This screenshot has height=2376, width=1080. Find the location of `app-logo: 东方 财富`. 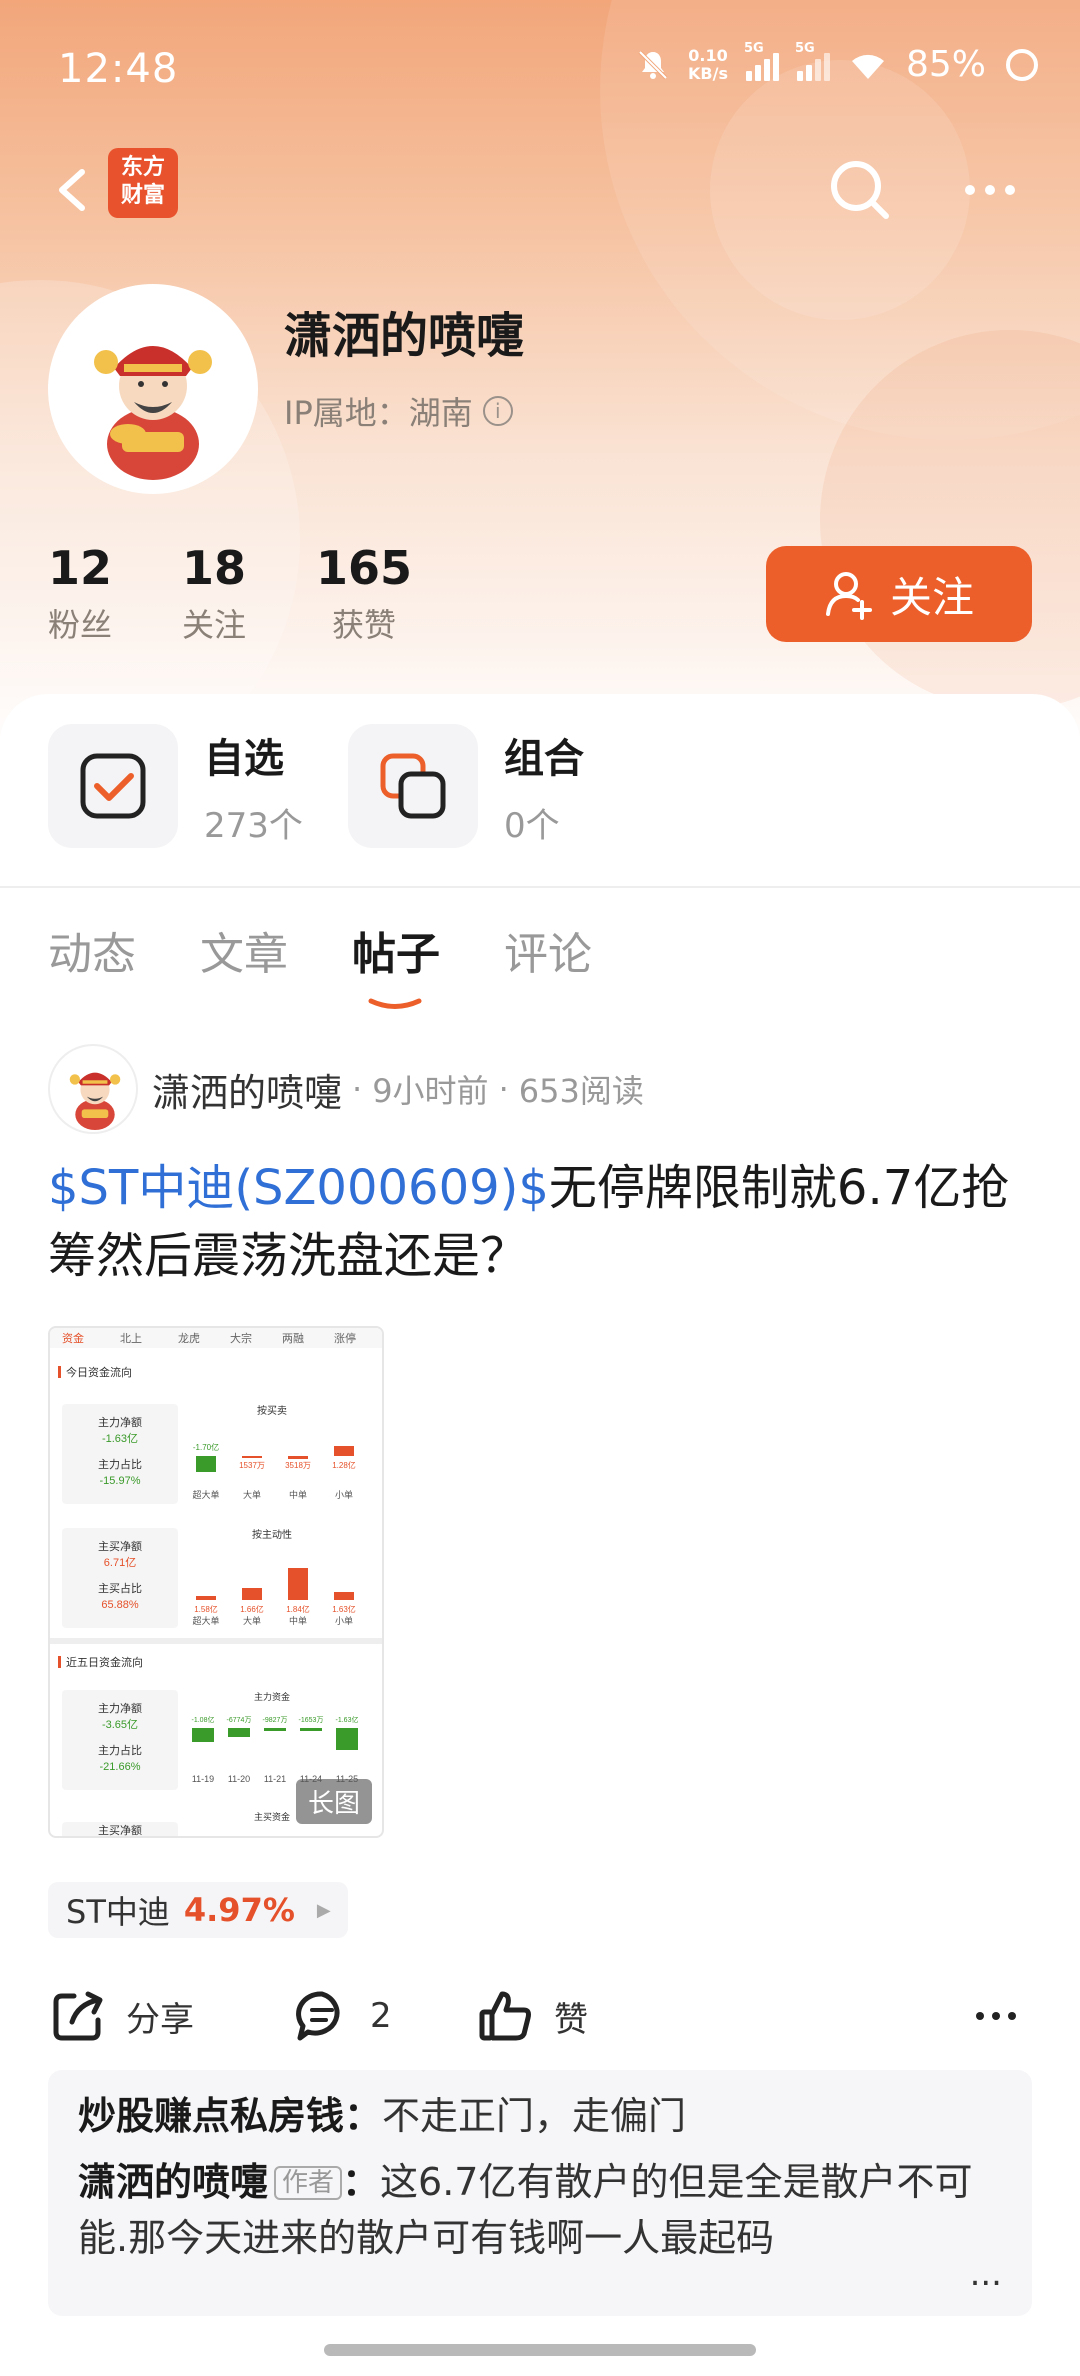

app-logo: 东方 财富 is located at coordinates (143, 183).